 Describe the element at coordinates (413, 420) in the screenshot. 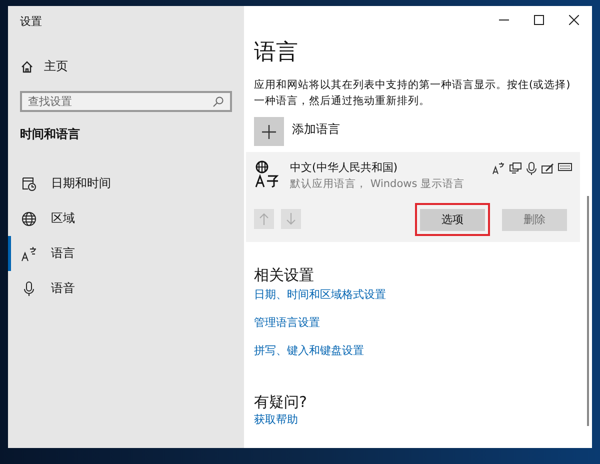

I see `help-link: 获取帮助` at that location.